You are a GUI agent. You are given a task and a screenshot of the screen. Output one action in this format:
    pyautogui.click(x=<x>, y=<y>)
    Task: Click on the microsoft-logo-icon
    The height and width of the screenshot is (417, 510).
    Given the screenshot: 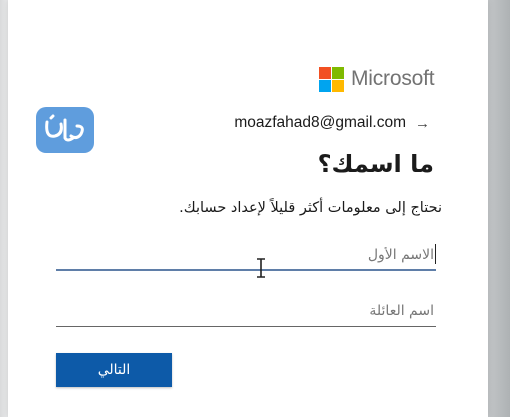 What is the action you would take?
    pyautogui.click(x=331, y=79)
    